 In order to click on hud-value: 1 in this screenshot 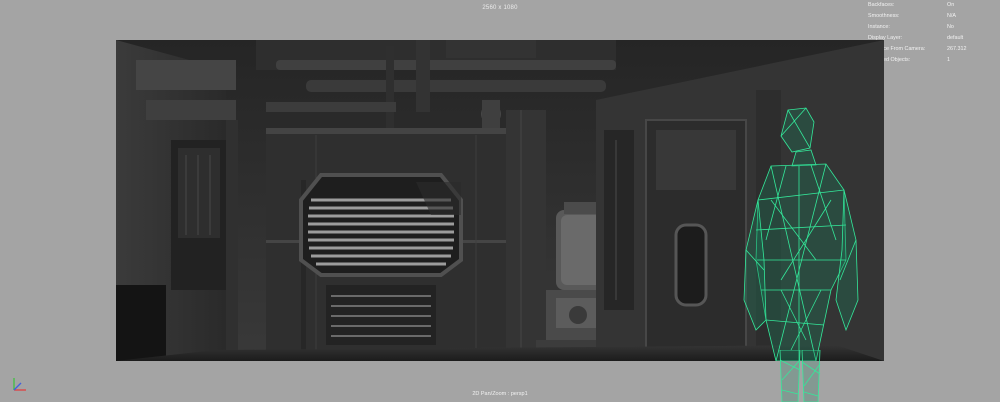, I will do `click(948, 60)`.